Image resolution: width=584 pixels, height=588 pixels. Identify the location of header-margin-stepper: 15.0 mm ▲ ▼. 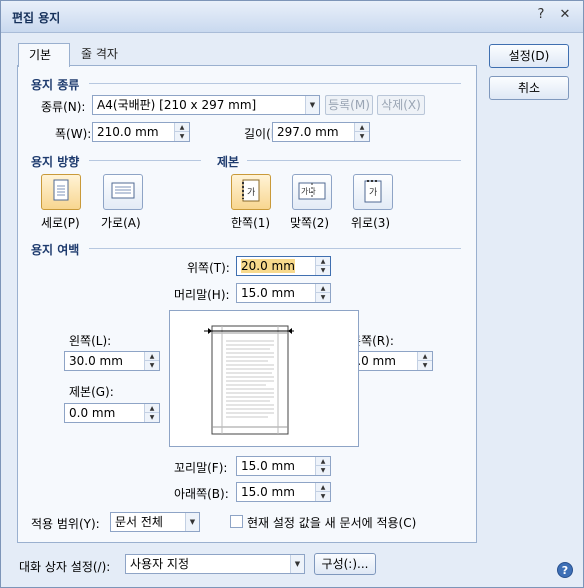
(283, 293).